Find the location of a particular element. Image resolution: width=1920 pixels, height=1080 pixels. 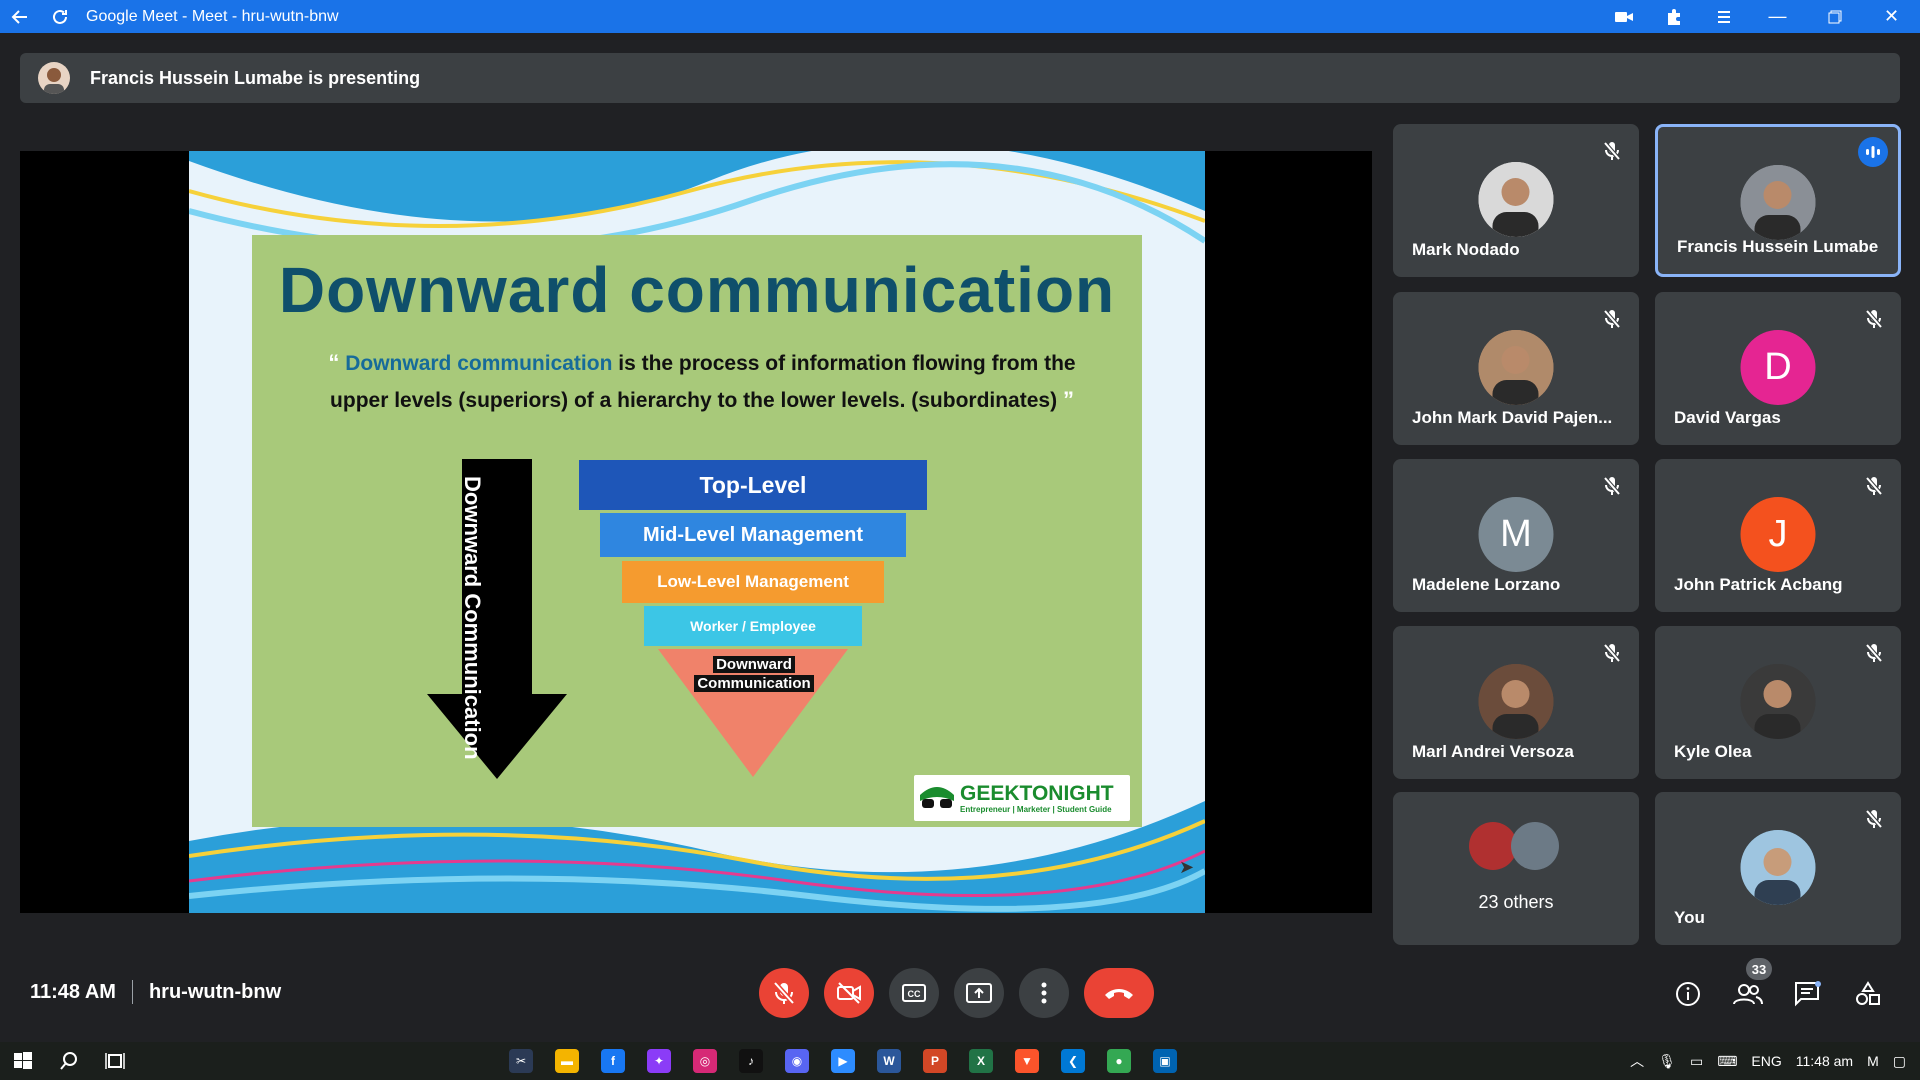

meeting-info: 11:48 AM hru-wutn-bnw is located at coordinates (155, 992).